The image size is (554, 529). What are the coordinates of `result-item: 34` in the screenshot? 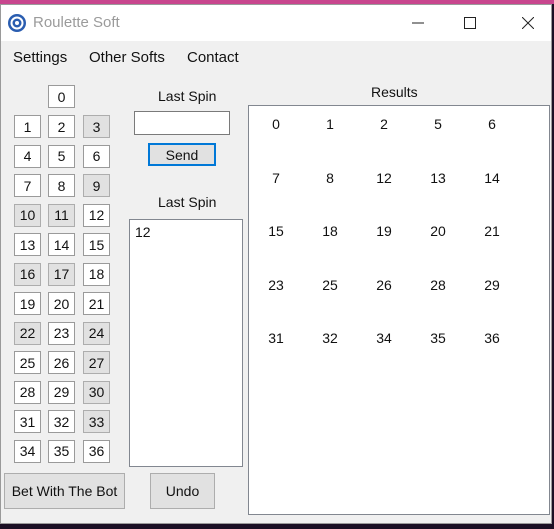 It's located at (384, 338).